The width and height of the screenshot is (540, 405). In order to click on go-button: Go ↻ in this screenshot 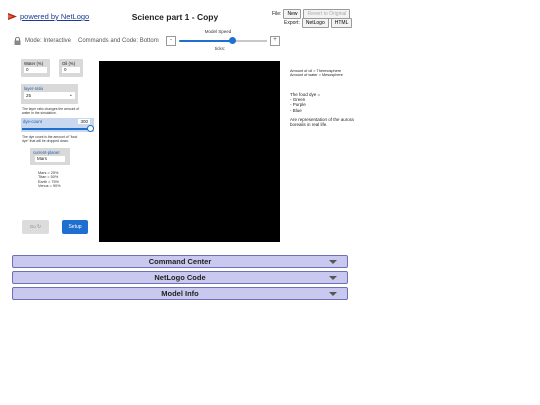, I will do `click(35, 227)`.